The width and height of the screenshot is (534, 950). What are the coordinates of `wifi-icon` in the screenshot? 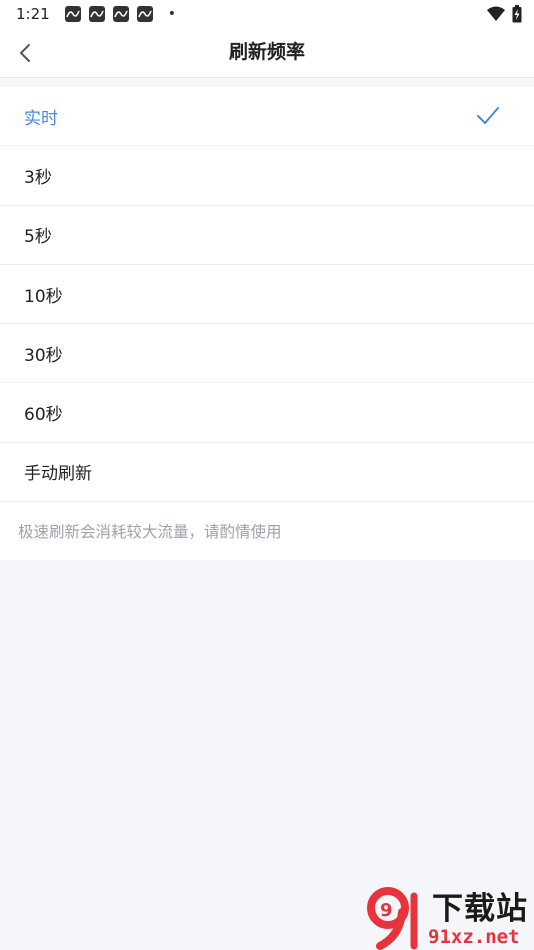 It's located at (496, 13).